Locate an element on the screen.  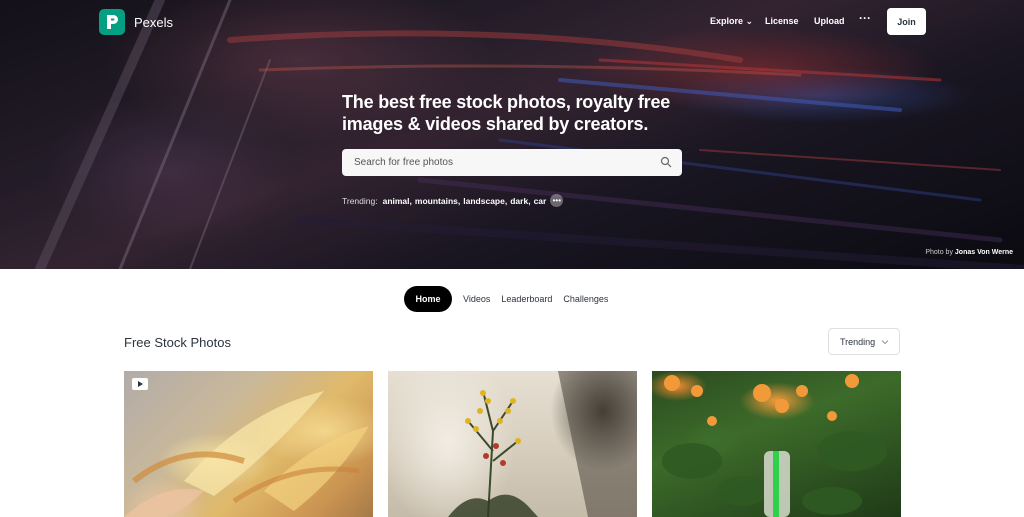
tab-leaderboard: Leaderboard is located at coordinates (526, 299).